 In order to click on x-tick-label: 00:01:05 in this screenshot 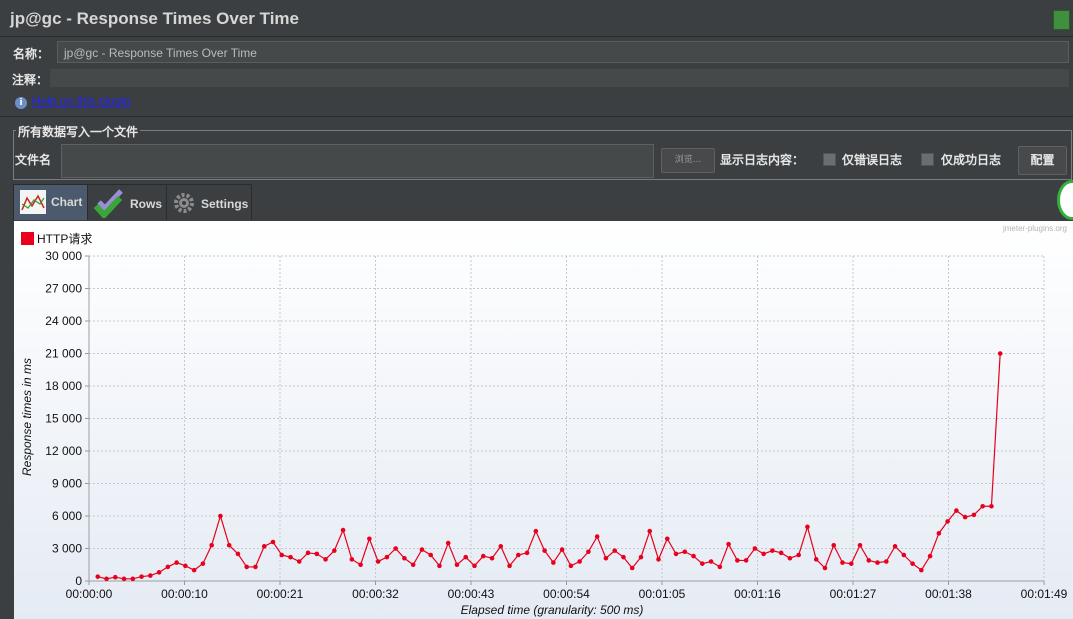, I will do `click(662, 594)`.